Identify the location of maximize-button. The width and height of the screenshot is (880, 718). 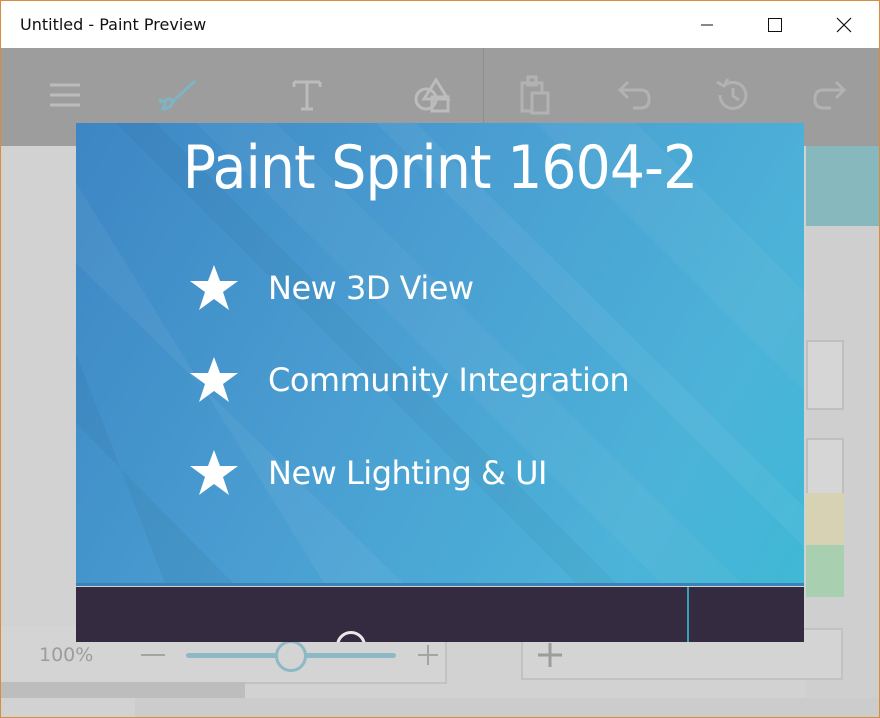
(775, 25).